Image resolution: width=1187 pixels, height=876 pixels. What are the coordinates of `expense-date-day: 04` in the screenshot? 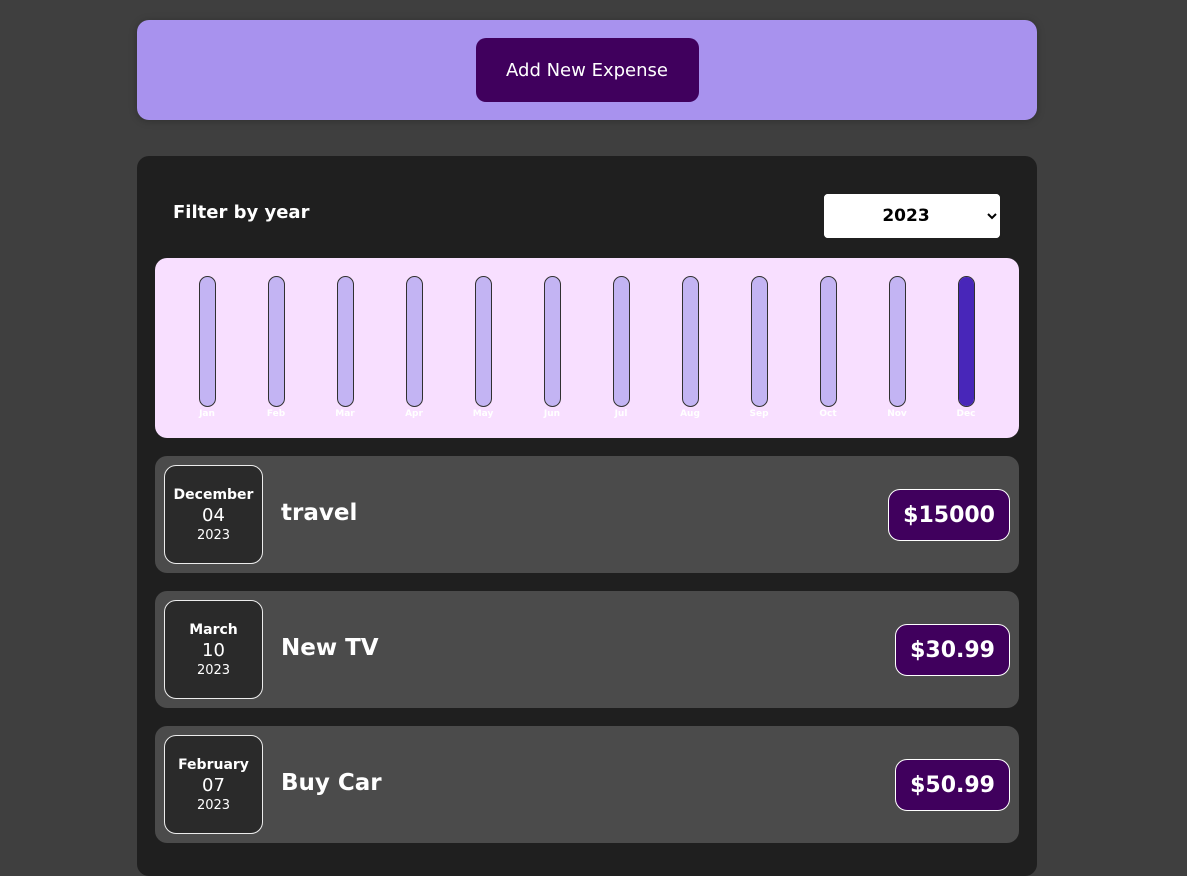 It's located at (213, 515).